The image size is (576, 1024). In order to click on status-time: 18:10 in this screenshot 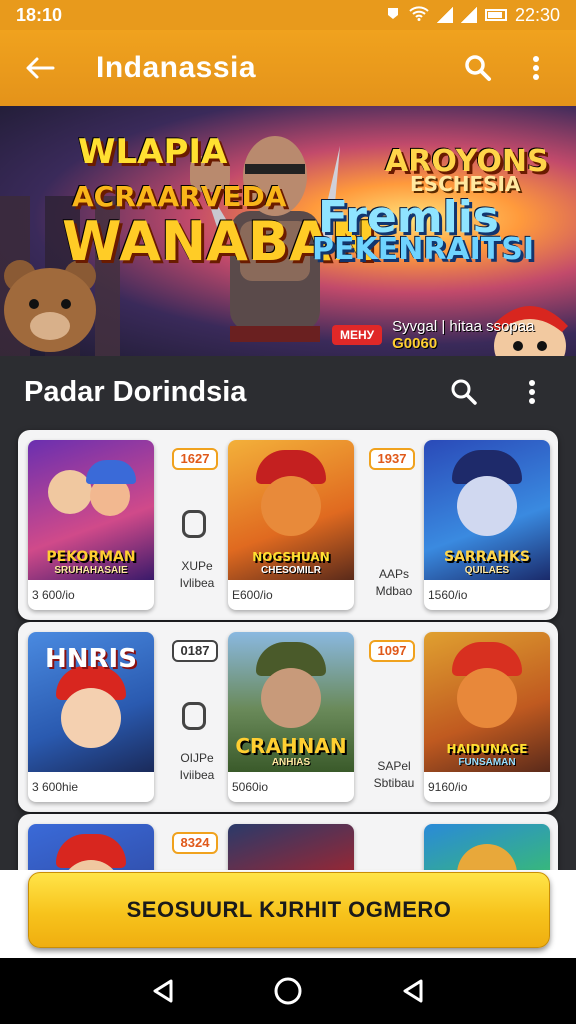, I will do `click(39, 14)`.